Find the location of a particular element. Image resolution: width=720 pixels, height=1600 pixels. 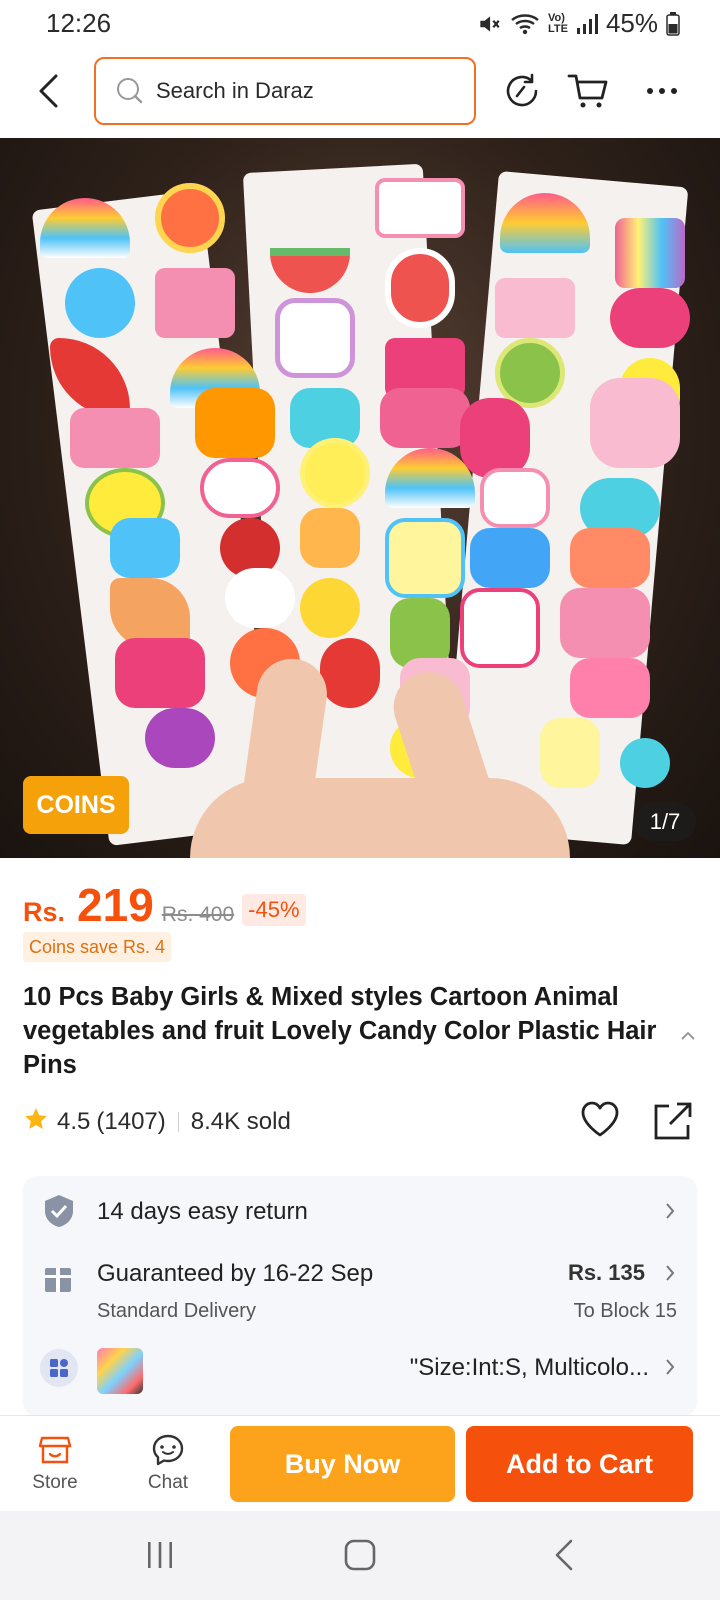

cart-icon is located at coordinates (587, 91).